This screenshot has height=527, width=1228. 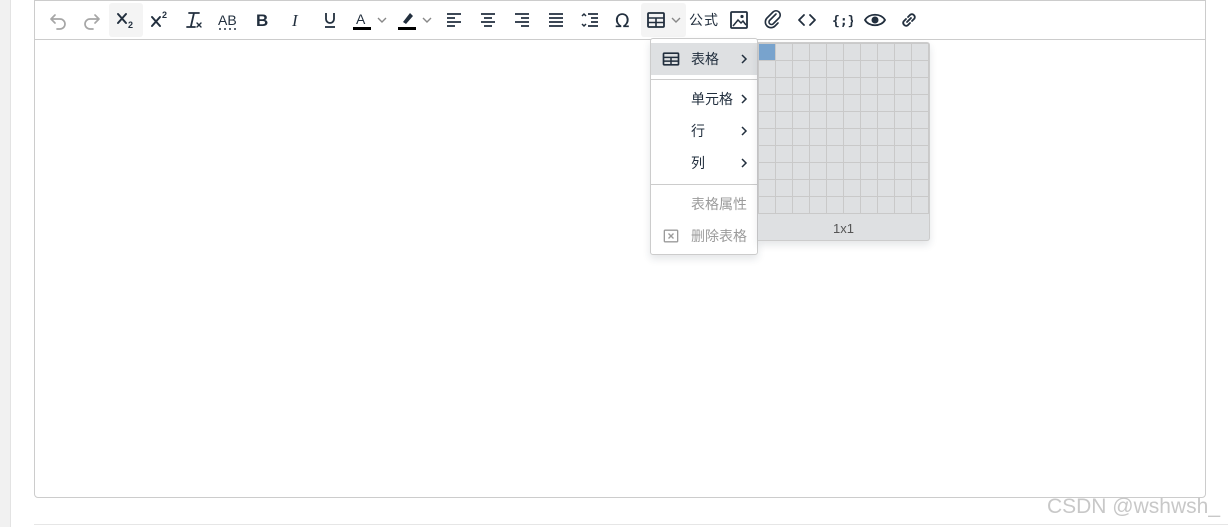 I want to click on bold-button: B, so click(x=262, y=20).